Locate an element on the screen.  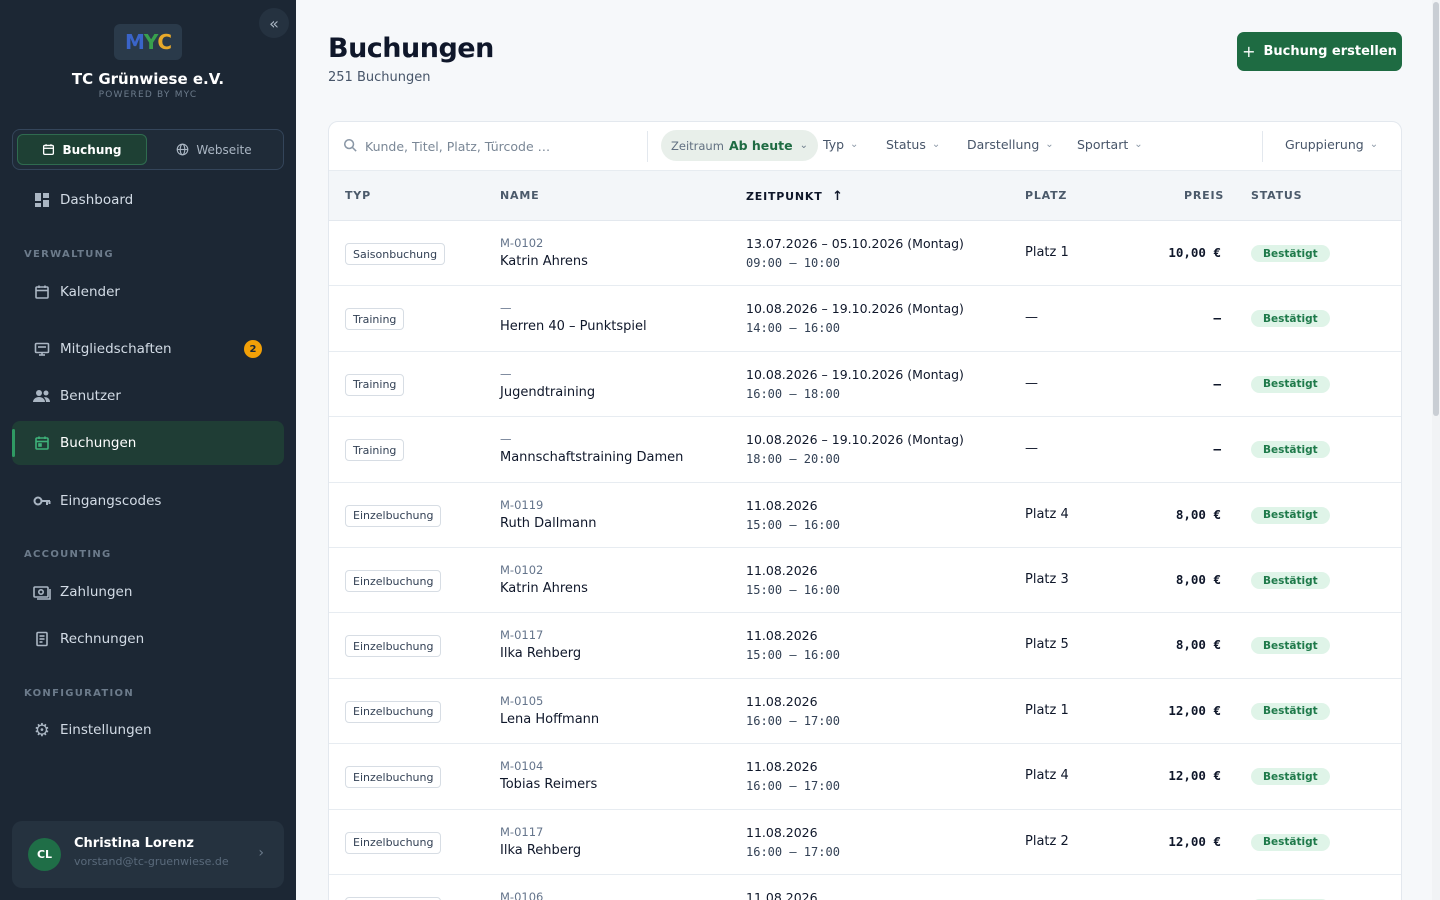
darstellung-filter: Darstellung ⌄ is located at coordinates (1010, 144).